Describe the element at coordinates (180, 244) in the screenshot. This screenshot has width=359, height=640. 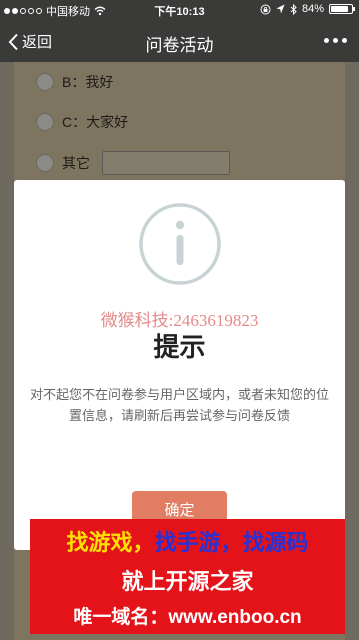
I see `info-icon` at that location.